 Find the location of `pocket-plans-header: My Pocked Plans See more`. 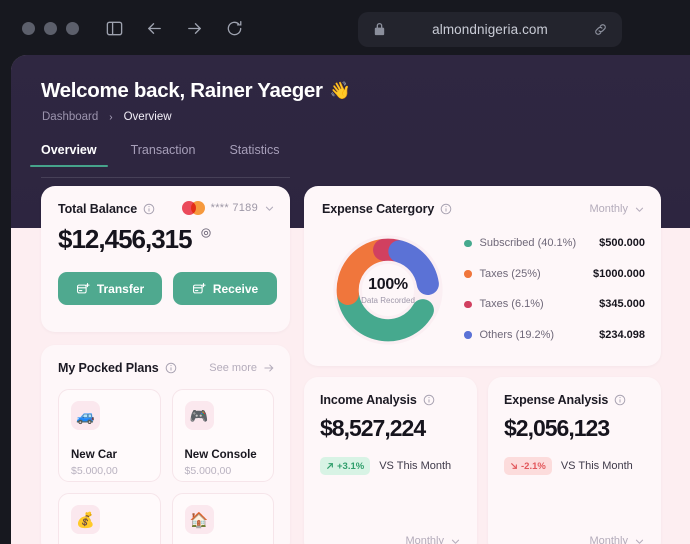

pocket-plans-header: My Pocked Plans See more is located at coordinates (166, 368).